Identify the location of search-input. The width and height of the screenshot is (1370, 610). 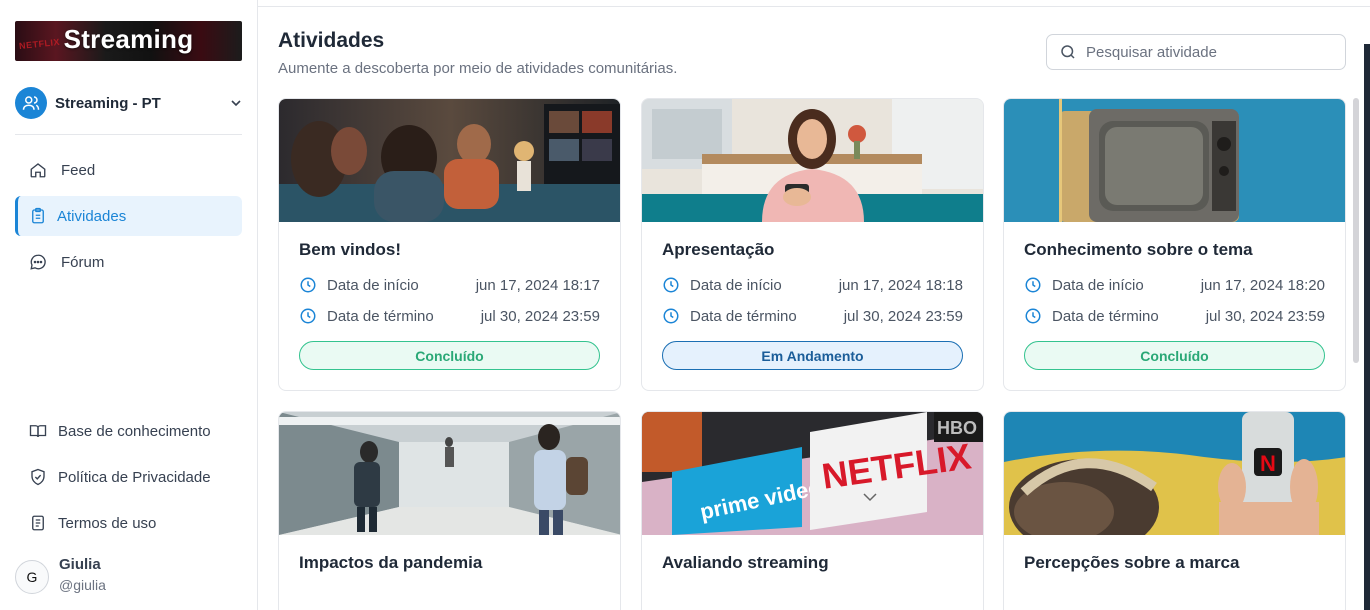
(1201, 52).